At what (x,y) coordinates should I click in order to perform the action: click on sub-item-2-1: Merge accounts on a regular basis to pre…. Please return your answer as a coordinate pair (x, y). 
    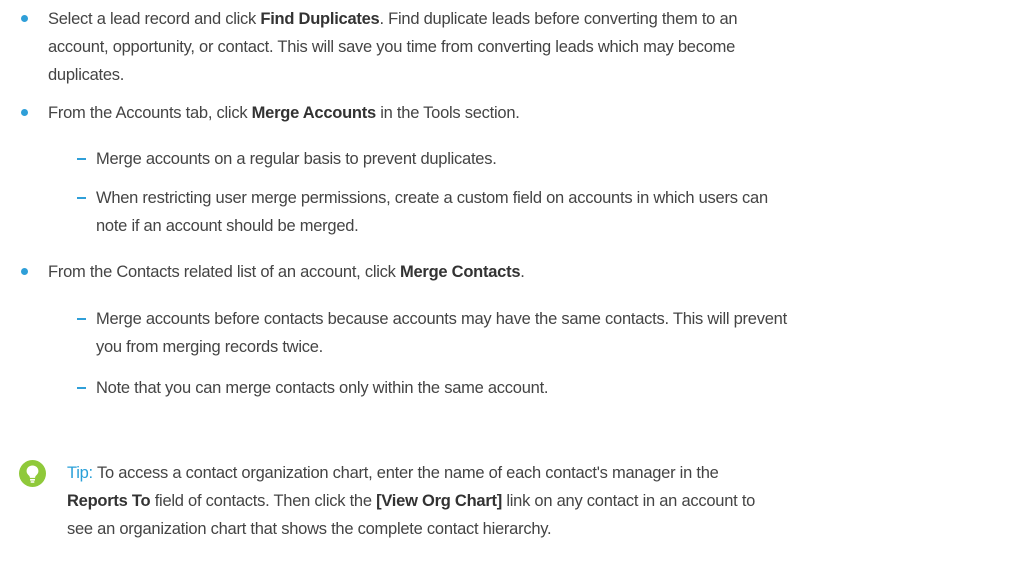
    Looking at the image, I should click on (296, 159).